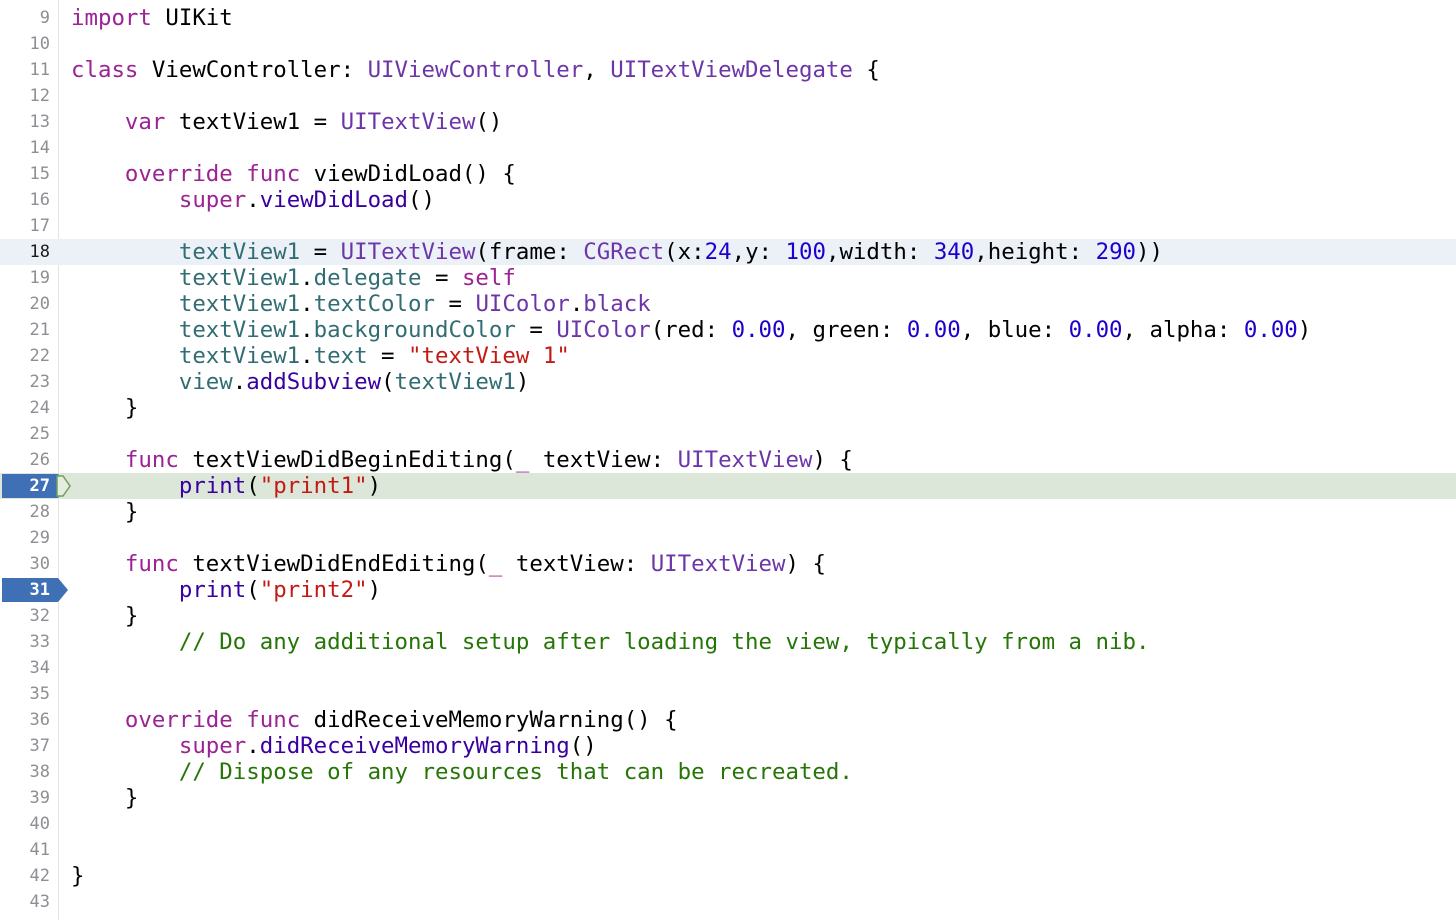  Describe the element at coordinates (253, 122) in the screenshot. I see `code-token: textView1 =` at that location.